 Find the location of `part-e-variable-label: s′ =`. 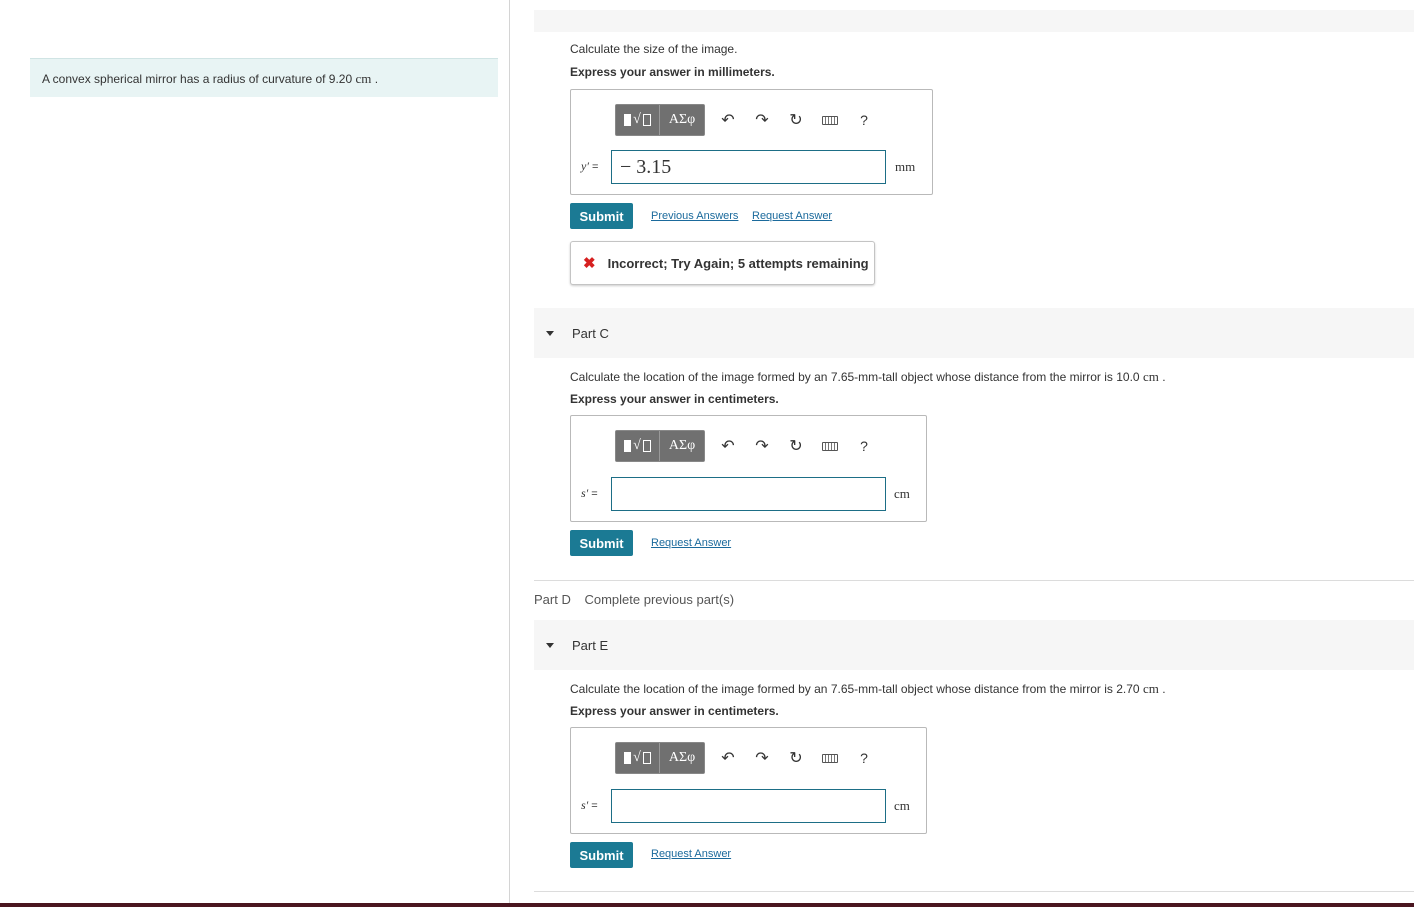

part-e-variable-label: s′ = is located at coordinates (589, 805).